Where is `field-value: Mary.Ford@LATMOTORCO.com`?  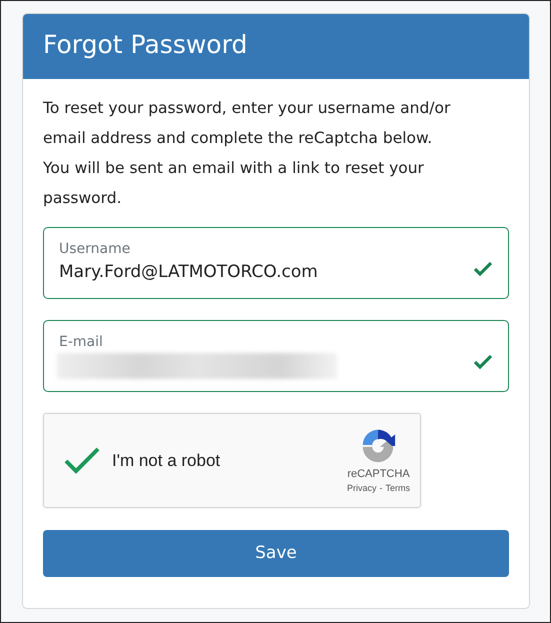 field-value: Mary.Ford@LATMOTORCO.com is located at coordinates (189, 272).